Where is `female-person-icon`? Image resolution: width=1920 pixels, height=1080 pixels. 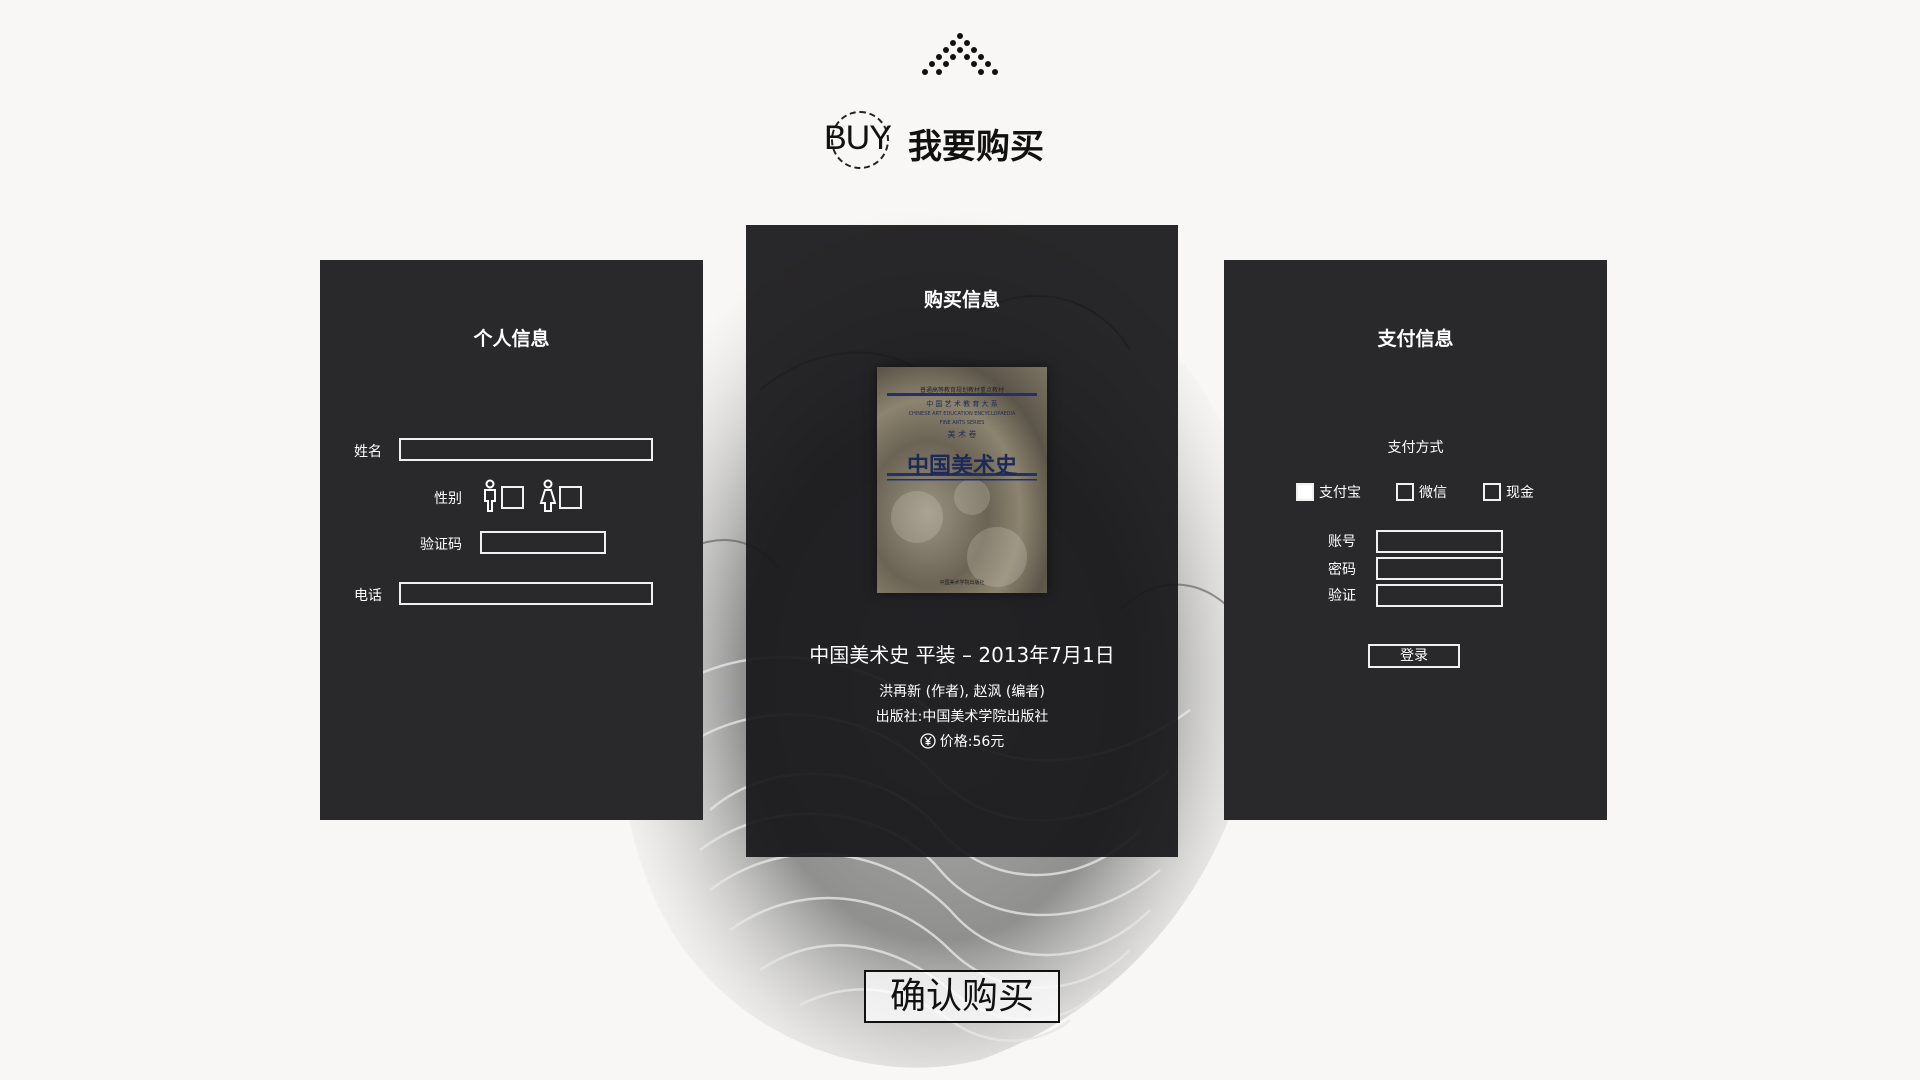
female-person-icon is located at coordinates (548, 495).